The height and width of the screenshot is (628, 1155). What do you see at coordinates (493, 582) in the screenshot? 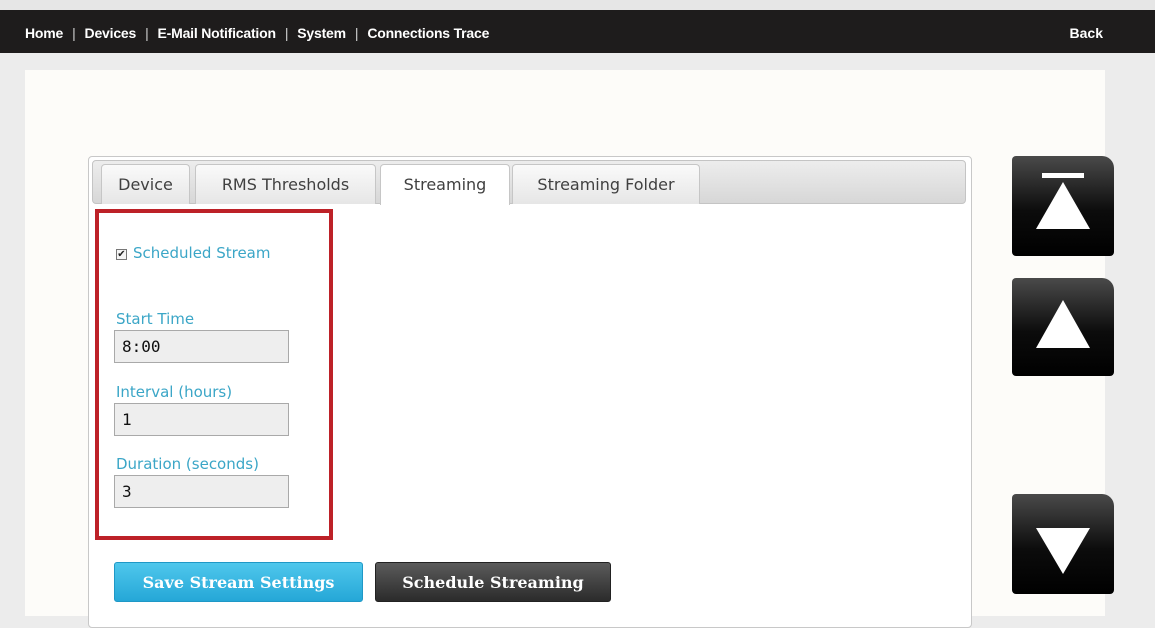
I see `schedule-streaming-button: Schedule Streaming` at bounding box center [493, 582].